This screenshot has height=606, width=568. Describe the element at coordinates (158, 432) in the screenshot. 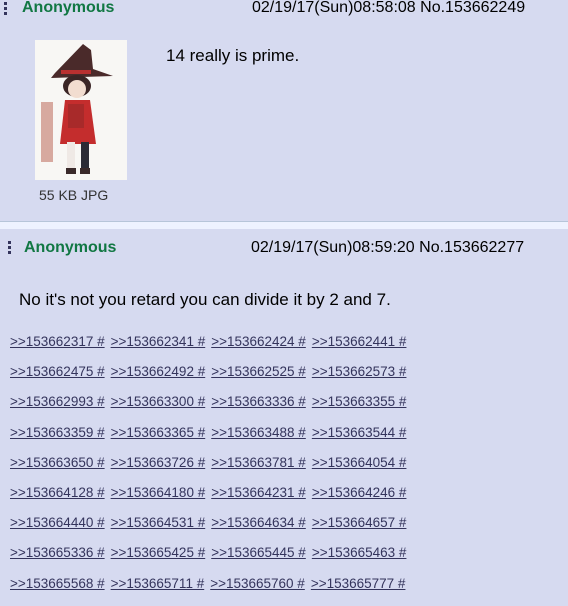

I see `backlink: >>153663365 #` at that location.